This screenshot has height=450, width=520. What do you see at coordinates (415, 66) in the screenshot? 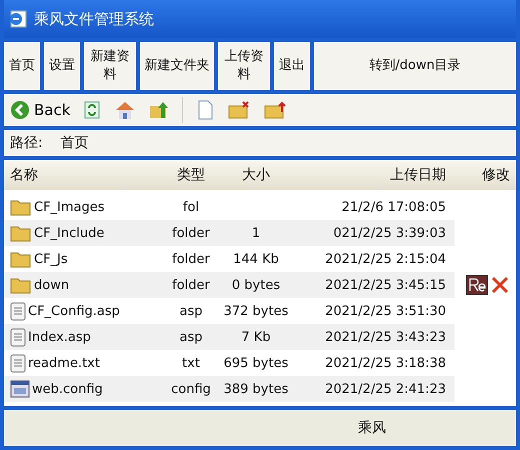
I see `nav-button: 转到/down目录` at bounding box center [415, 66].